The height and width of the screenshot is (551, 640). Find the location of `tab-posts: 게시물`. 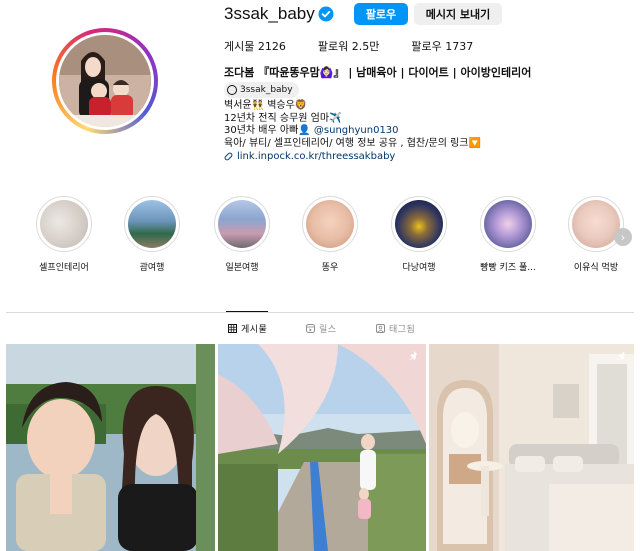

tab-posts: 게시물 is located at coordinates (247, 328).